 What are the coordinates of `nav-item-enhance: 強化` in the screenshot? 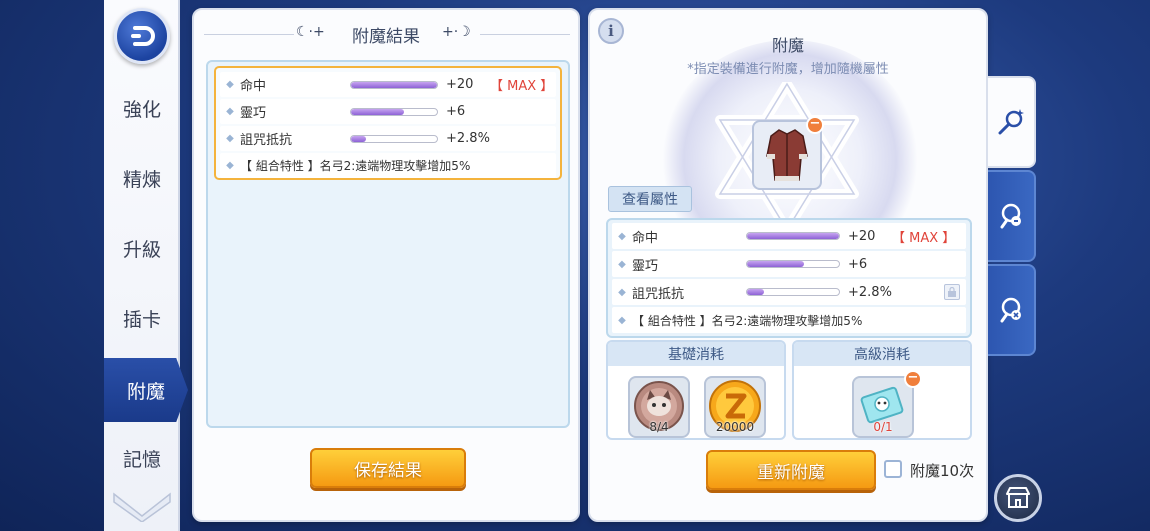 It's located at (142, 108).